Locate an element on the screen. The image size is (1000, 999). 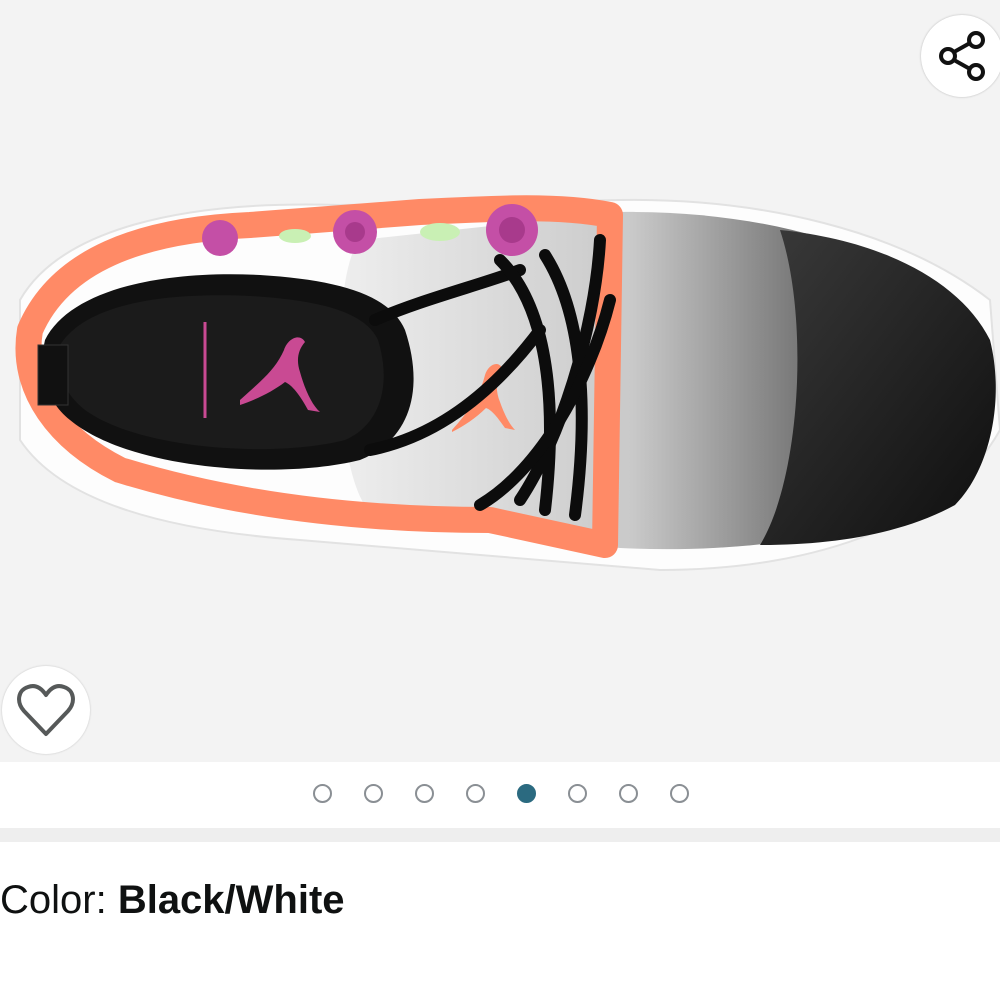
share-icon is located at coordinates (962, 56).